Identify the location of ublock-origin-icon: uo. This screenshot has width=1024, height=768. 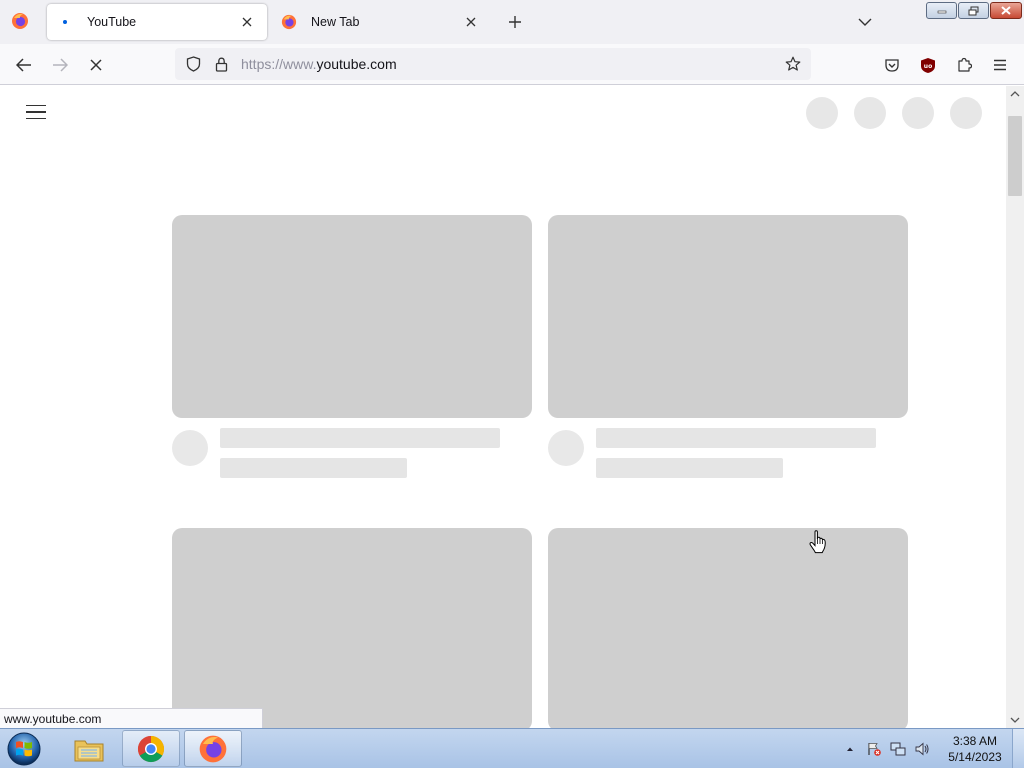
(928, 65).